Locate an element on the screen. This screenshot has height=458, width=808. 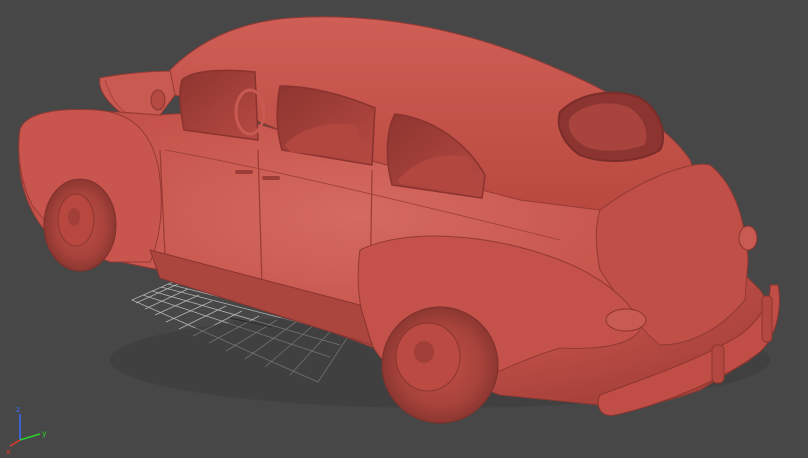
front-wheel is located at coordinates (80, 225).